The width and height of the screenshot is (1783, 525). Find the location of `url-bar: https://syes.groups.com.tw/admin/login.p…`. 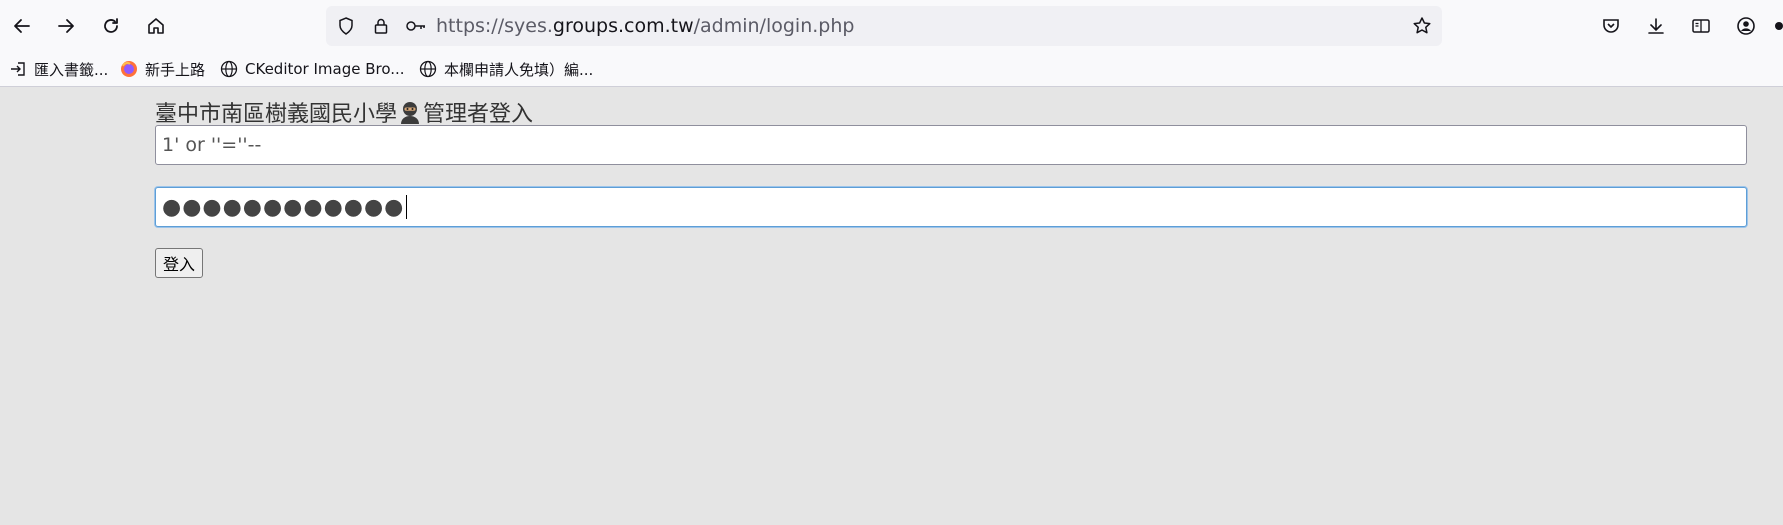

url-bar: https://syes.groups.com.tw/admin/login.p… is located at coordinates (884, 26).